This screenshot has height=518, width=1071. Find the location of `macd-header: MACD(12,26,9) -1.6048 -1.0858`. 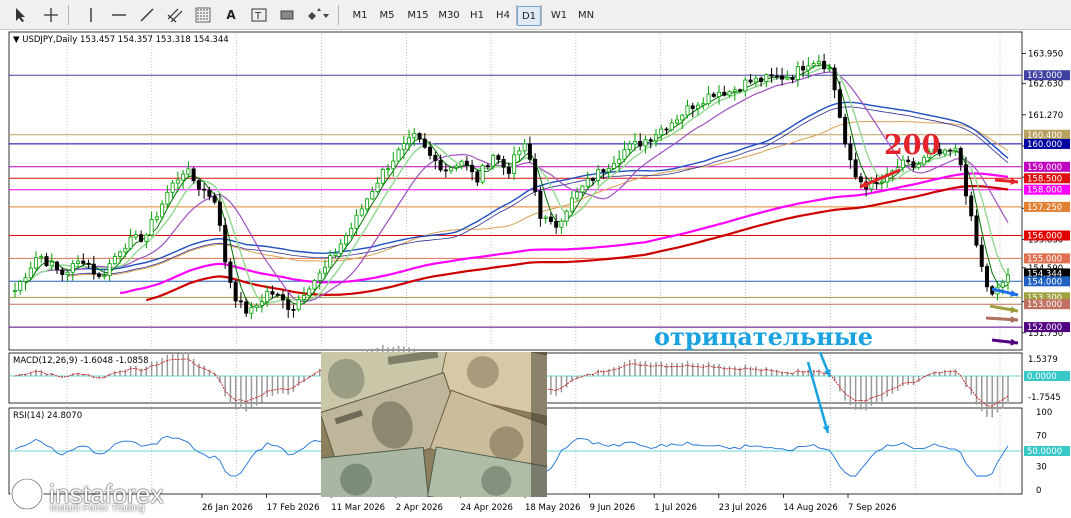

macd-header: MACD(12,26,9) -1.6048 -1.0858 is located at coordinates (81, 361).